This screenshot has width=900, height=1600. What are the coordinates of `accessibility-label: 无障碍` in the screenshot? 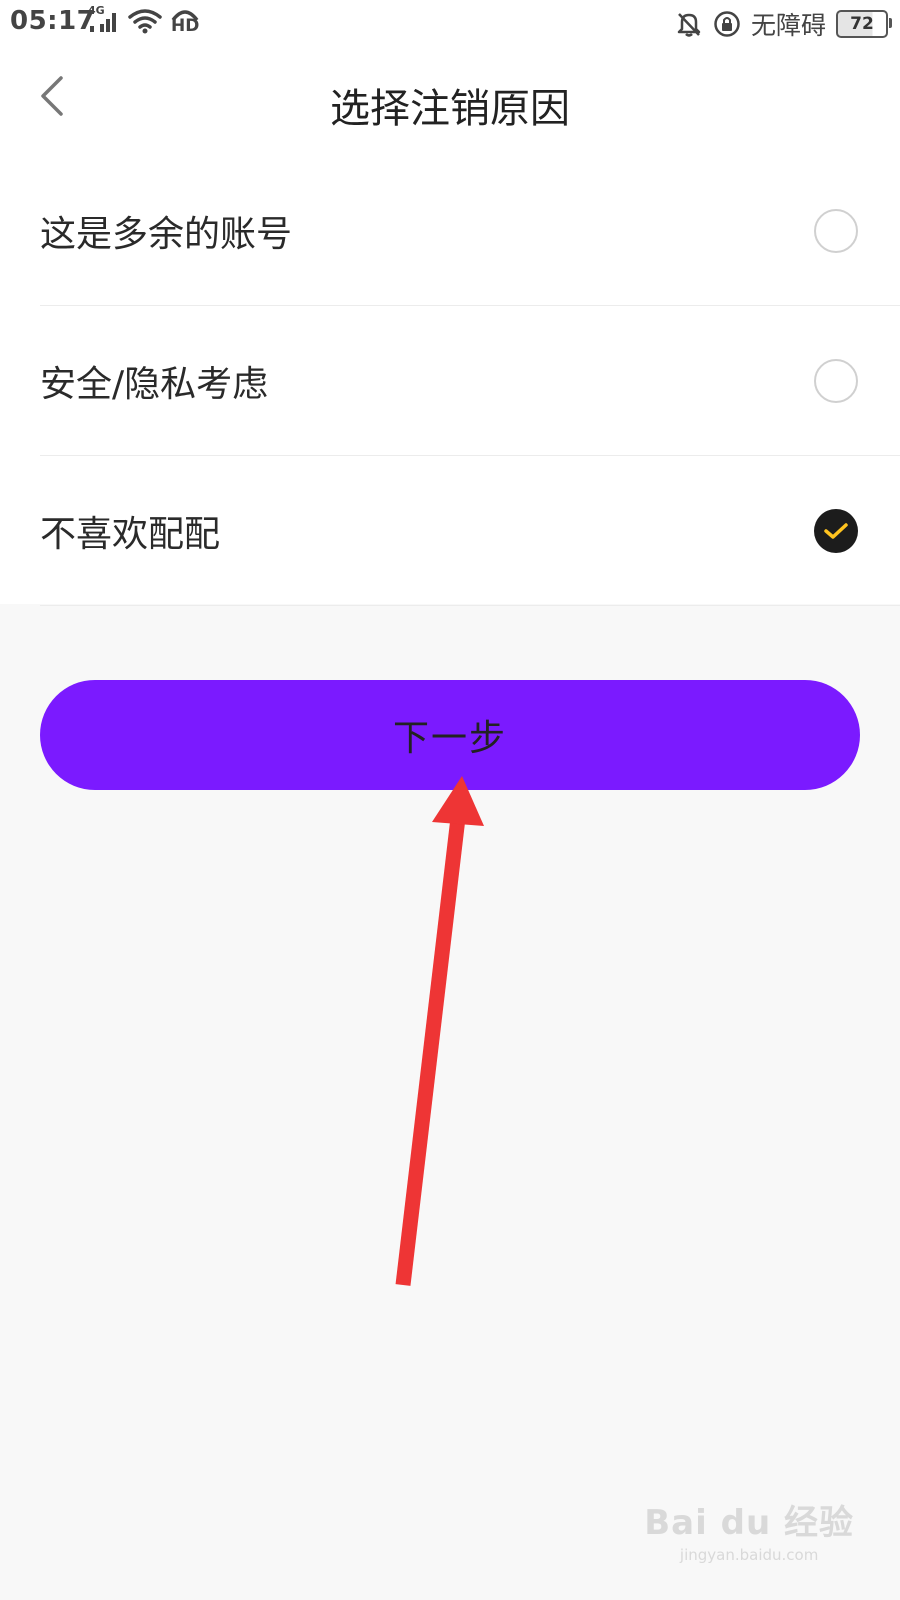 It's located at (788, 25).